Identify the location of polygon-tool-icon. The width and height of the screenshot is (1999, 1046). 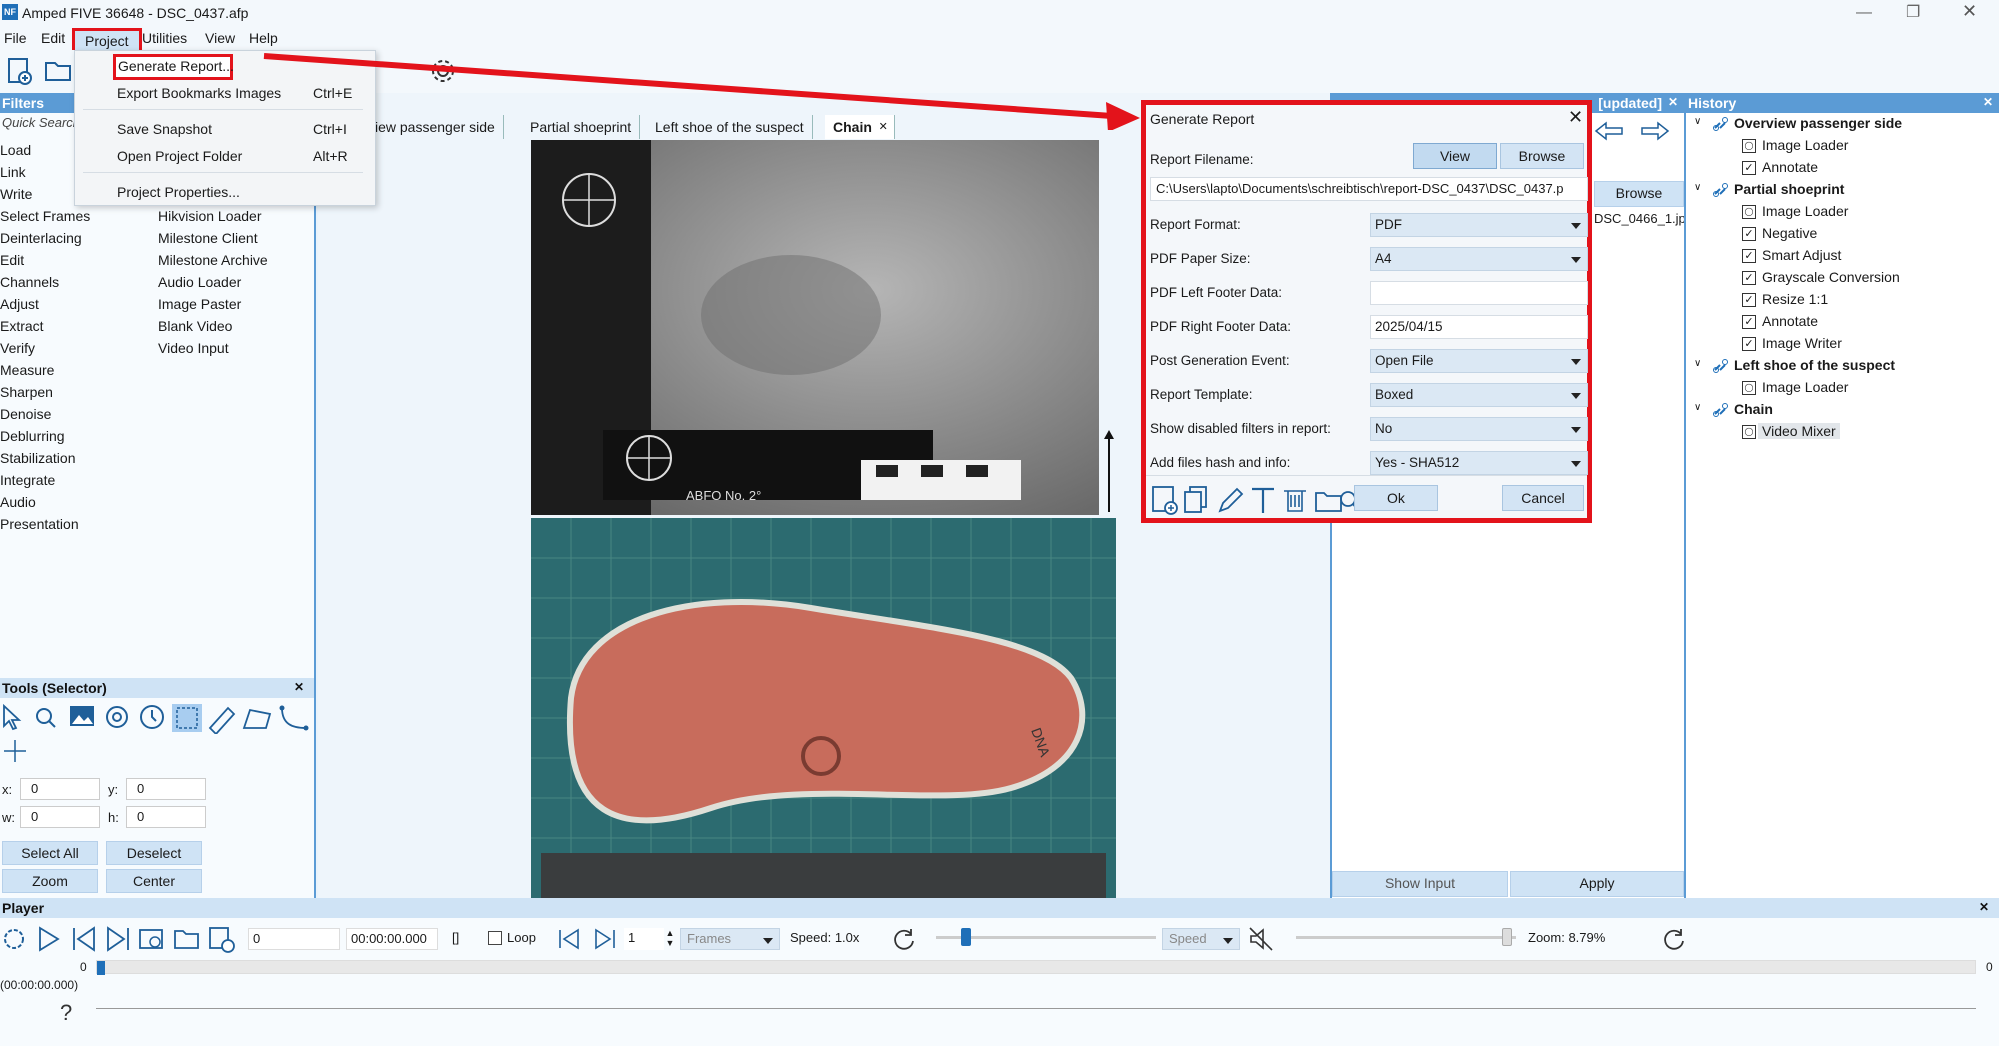
(257, 718).